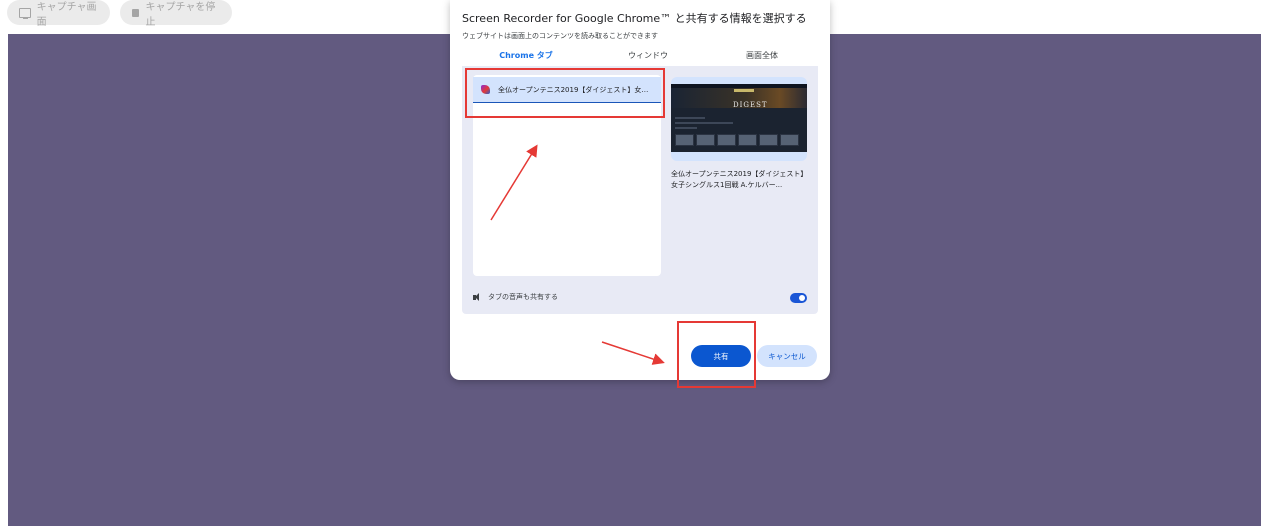 The image size is (1270, 526). What do you see at coordinates (633, 353) in the screenshot?
I see `arrow-to-share-button` at bounding box center [633, 353].